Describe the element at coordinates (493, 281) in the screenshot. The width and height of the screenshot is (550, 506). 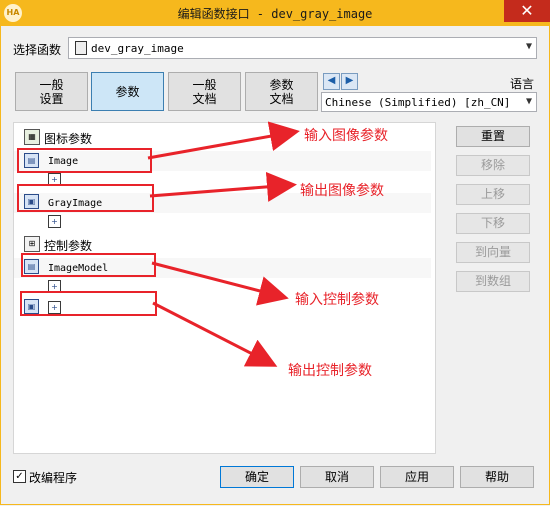
I see `to-array-button: 到数组` at that location.